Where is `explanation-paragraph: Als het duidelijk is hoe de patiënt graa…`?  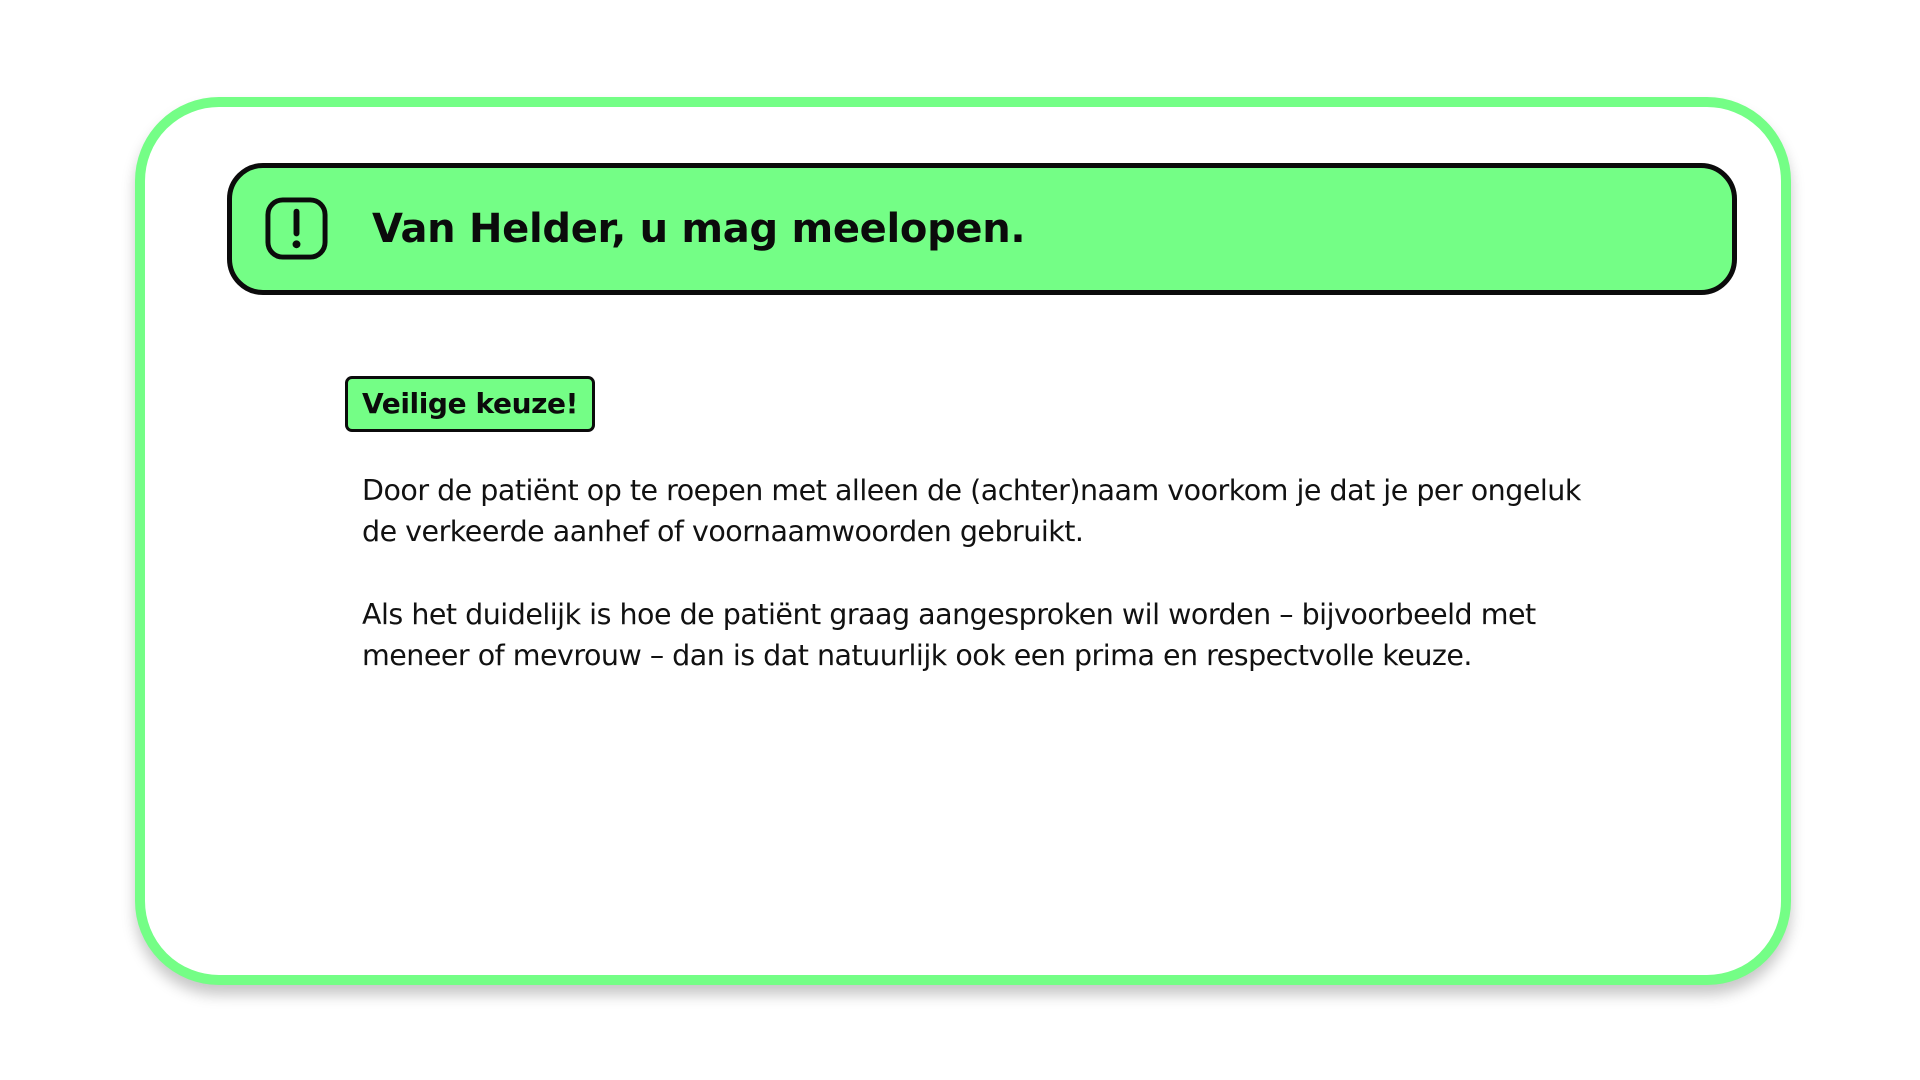
explanation-paragraph: Als het duidelijk is hoe de patiënt graa… is located at coordinates (949, 635).